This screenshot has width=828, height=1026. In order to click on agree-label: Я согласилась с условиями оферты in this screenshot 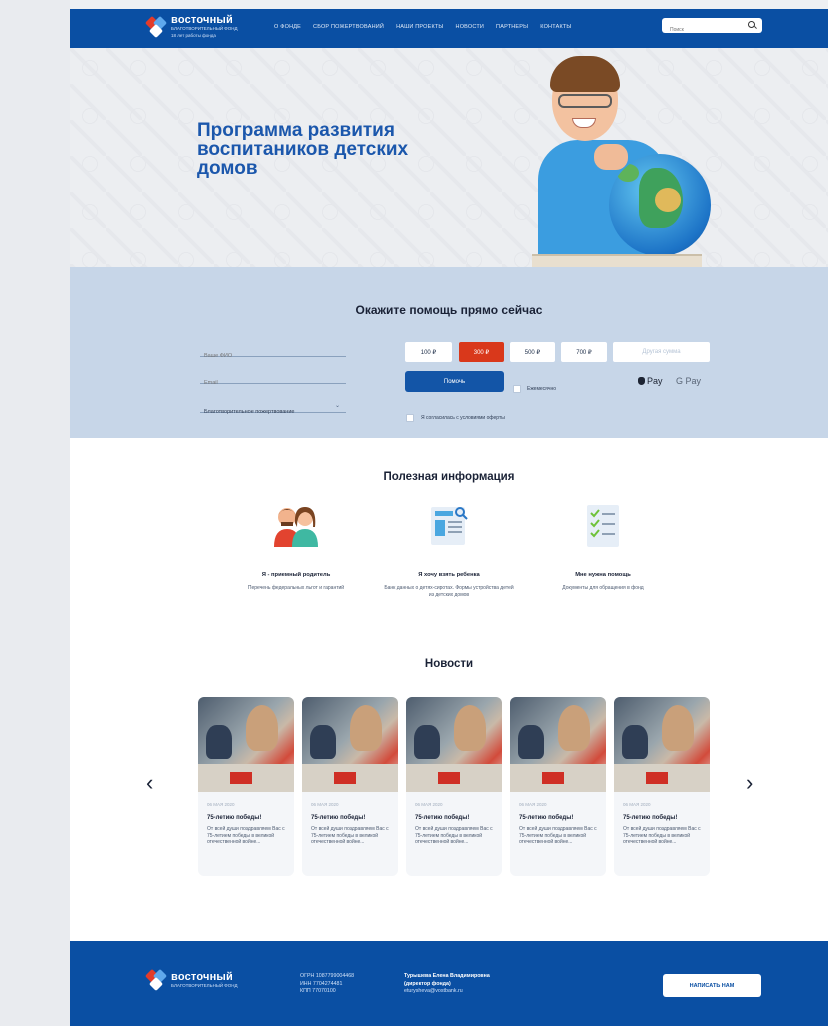, I will do `click(463, 418)`.